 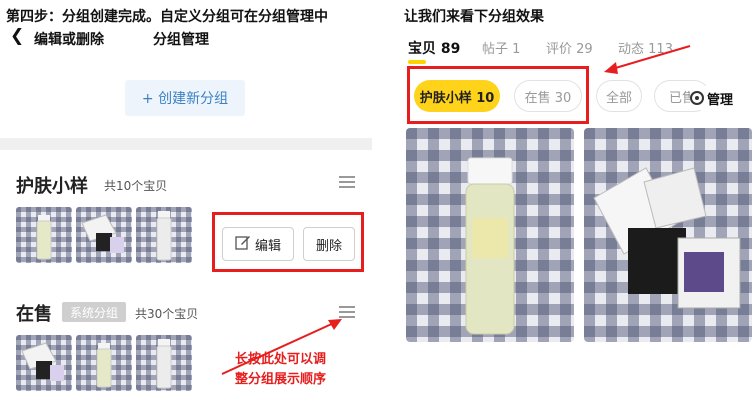 I want to click on step-instruction-title: 第四步：分组创建完成。自定义分组可在分组管理中, so click(x=167, y=17).